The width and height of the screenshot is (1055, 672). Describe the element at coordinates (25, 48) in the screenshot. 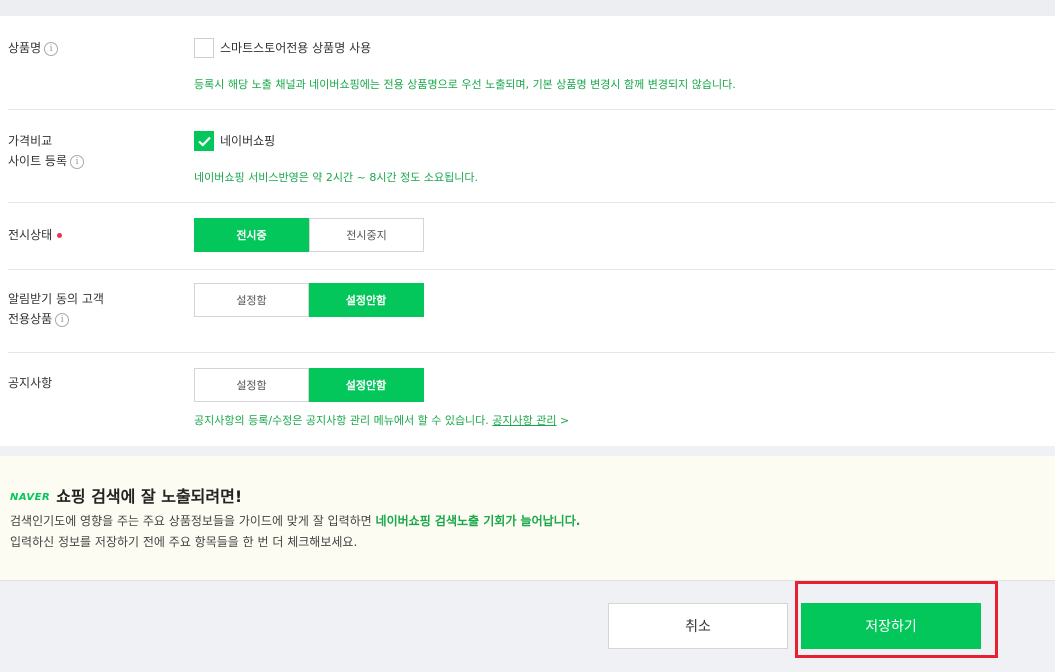

I see `product-name-label: 상품명` at that location.